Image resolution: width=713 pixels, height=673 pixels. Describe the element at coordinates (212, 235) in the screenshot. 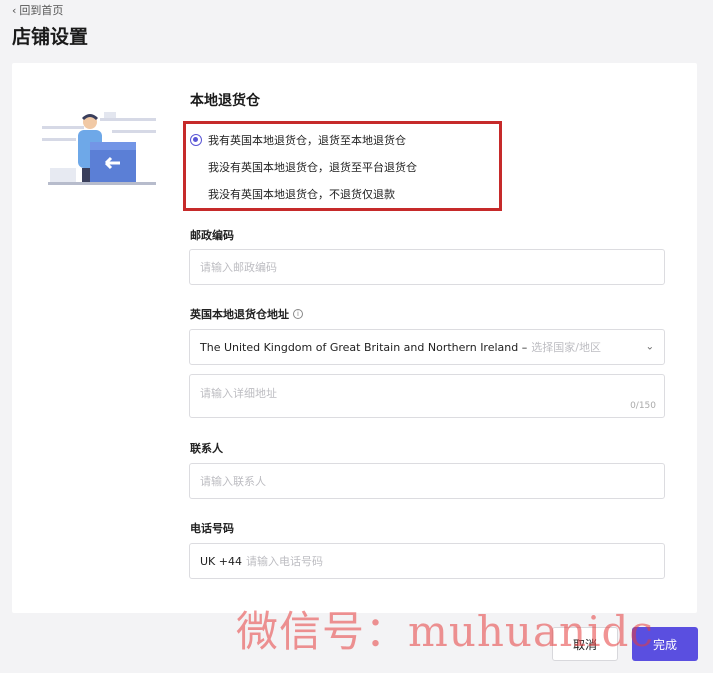

I see `postal-code-label: 邮政编码` at that location.